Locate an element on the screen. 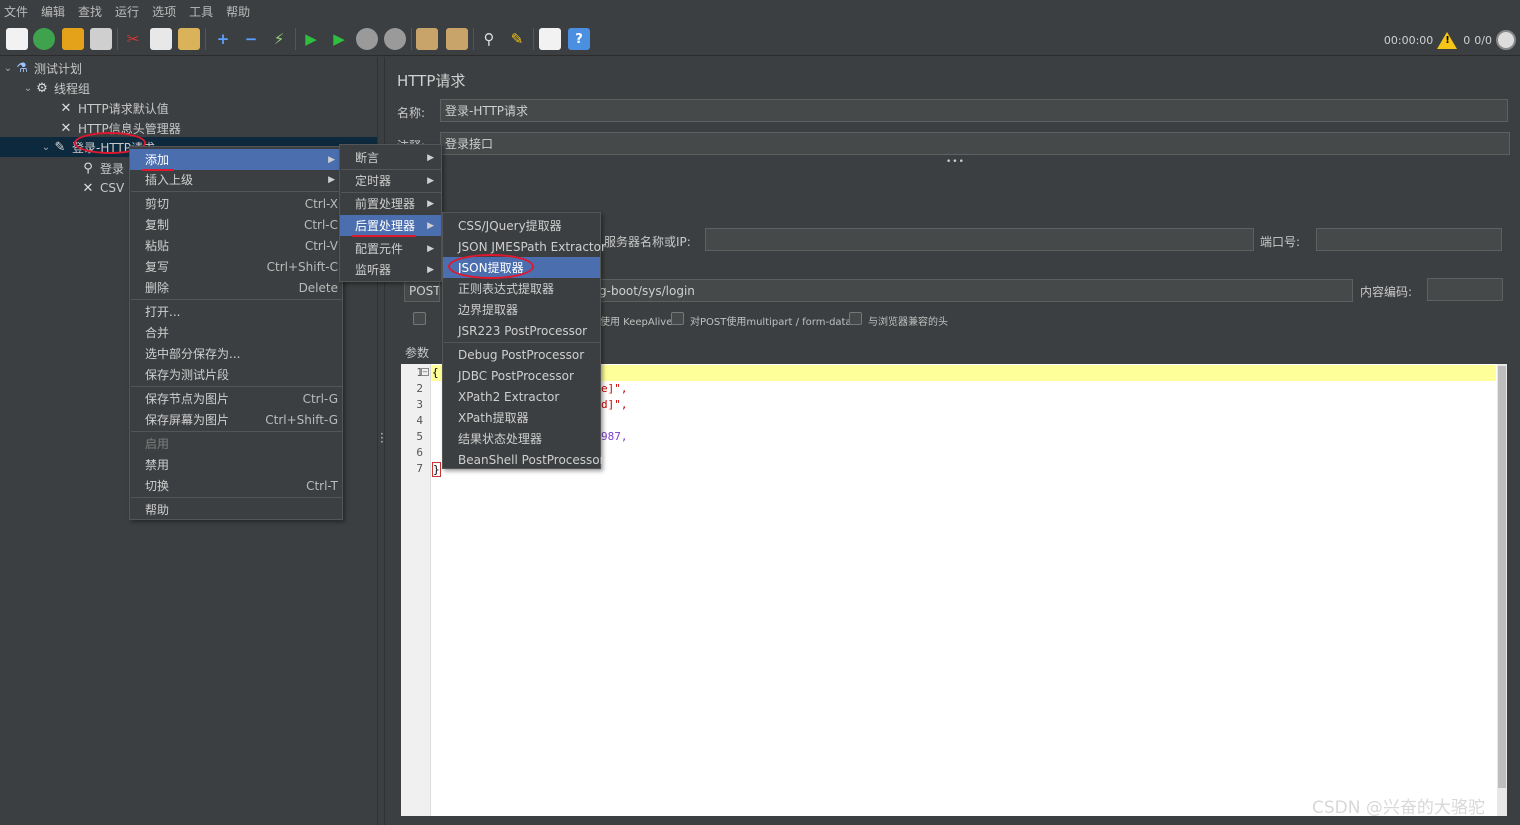 This screenshot has width=1520, height=825. menu-item-paste: 粘贴 Ctrl-V is located at coordinates (236, 245).